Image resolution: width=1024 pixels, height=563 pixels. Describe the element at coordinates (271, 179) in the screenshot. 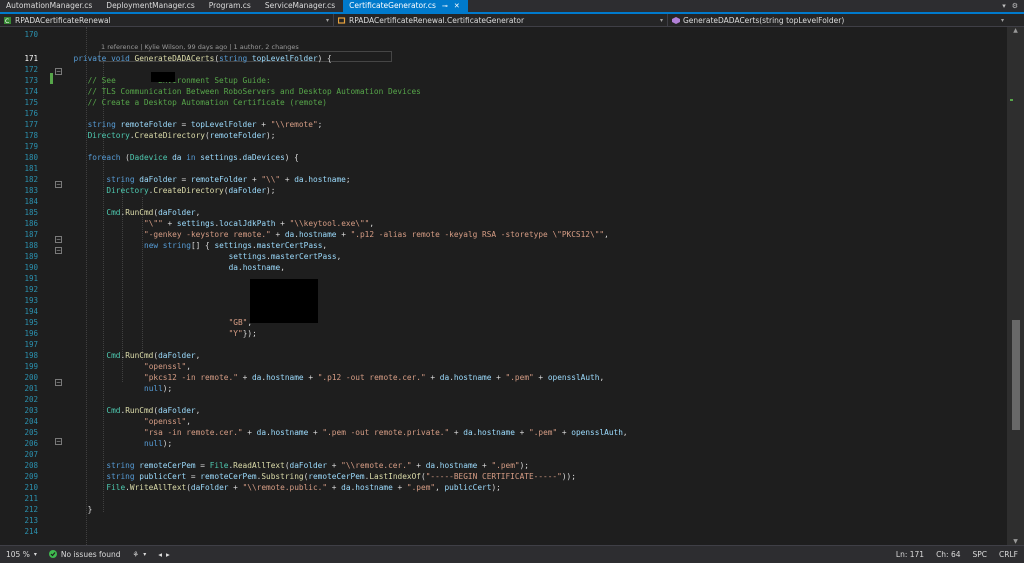

I see `code-token: "\\"` at that location.